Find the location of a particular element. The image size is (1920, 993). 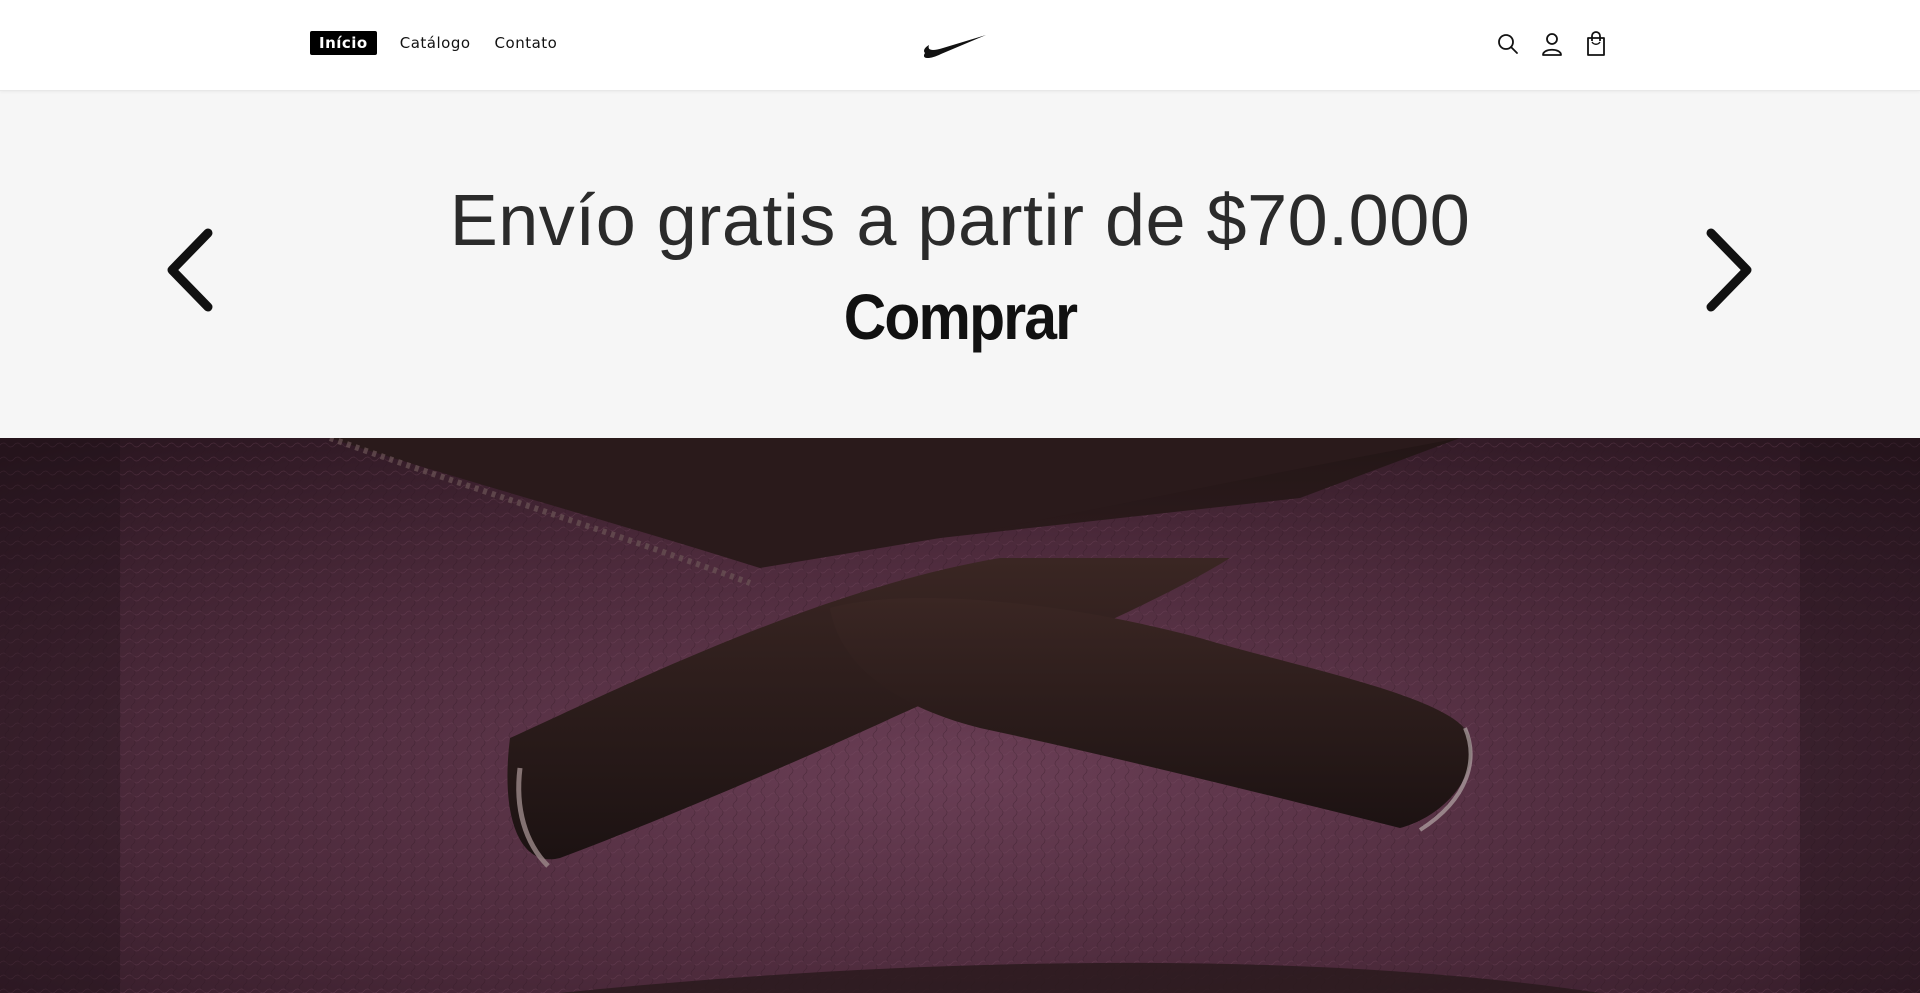

header-icons is located at coordinates (1552, 44).